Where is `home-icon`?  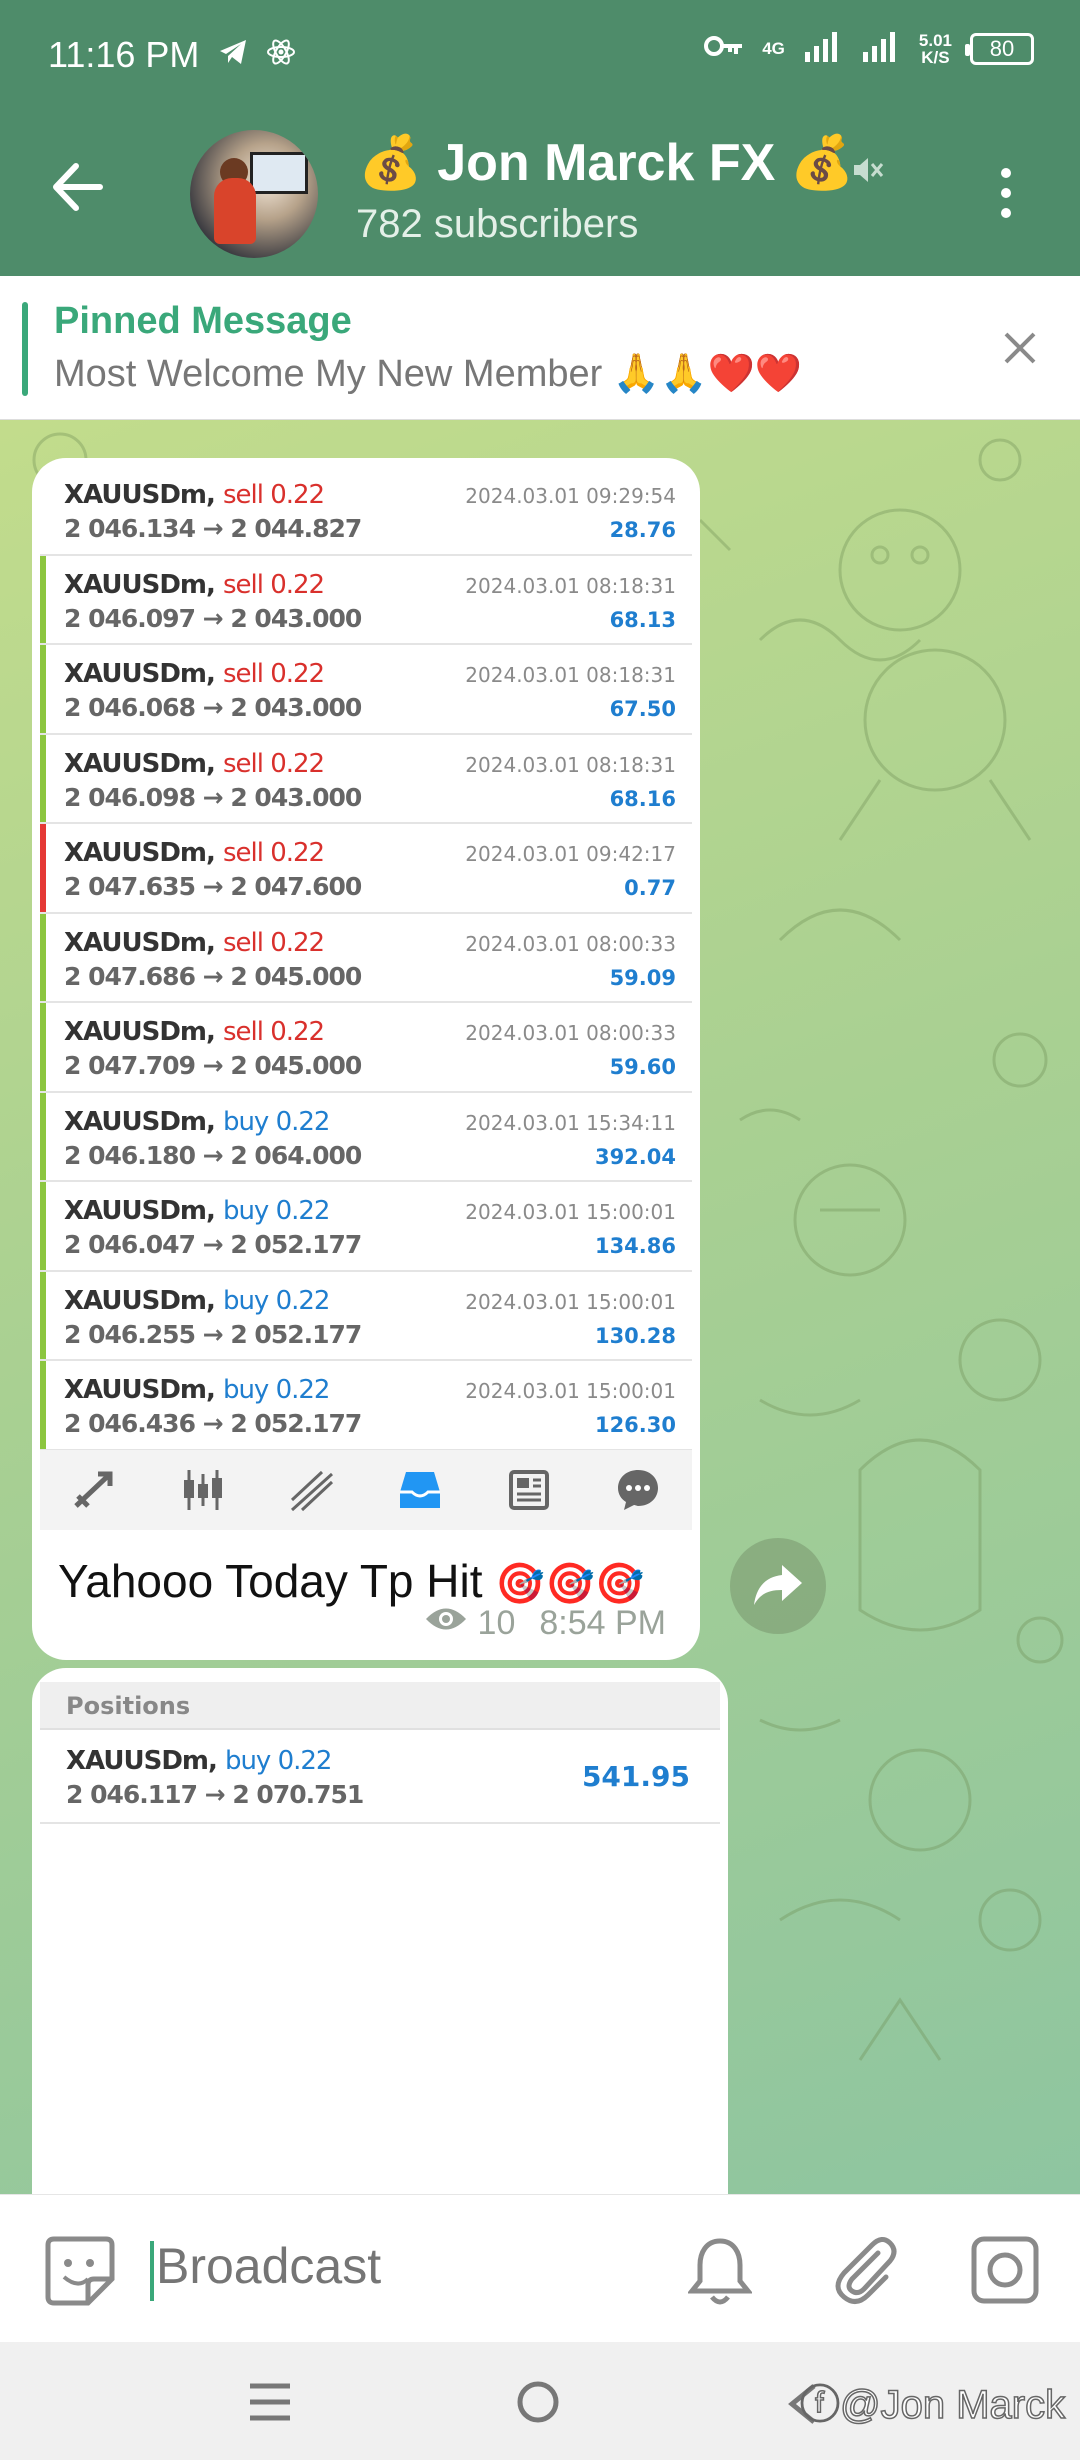
home-icon is located at coordinates (538, 2404).